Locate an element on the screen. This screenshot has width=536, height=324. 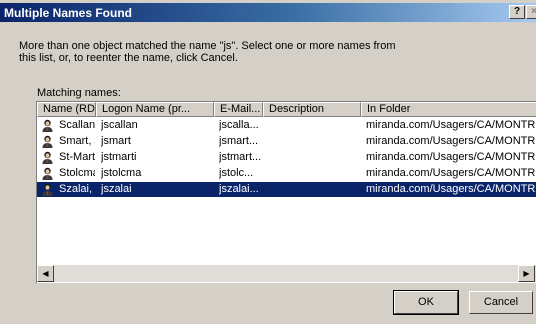
cell-logon: jstolcma is located at coordinates (121, 173).